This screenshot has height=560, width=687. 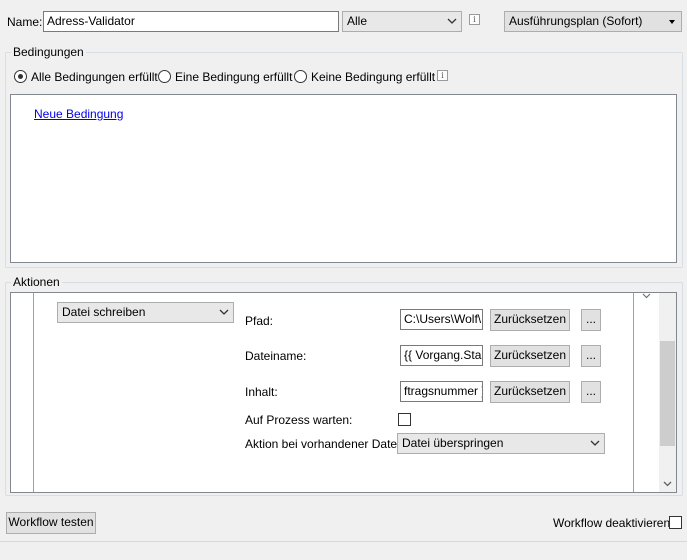 I want to click on deactivate-workflow-label: Workflow deaktivieren, so click(x=612, y=523).